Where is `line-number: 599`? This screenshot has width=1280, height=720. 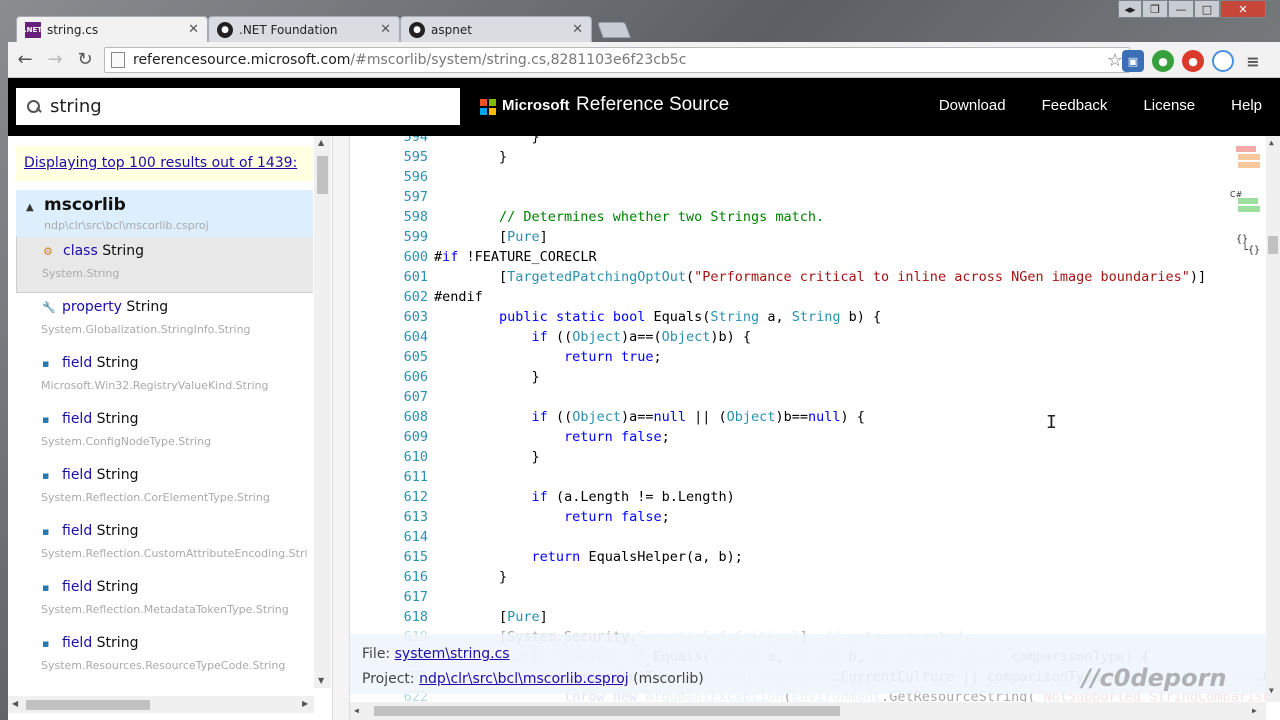
line-number: 599 is located at coordinates (403, 237).